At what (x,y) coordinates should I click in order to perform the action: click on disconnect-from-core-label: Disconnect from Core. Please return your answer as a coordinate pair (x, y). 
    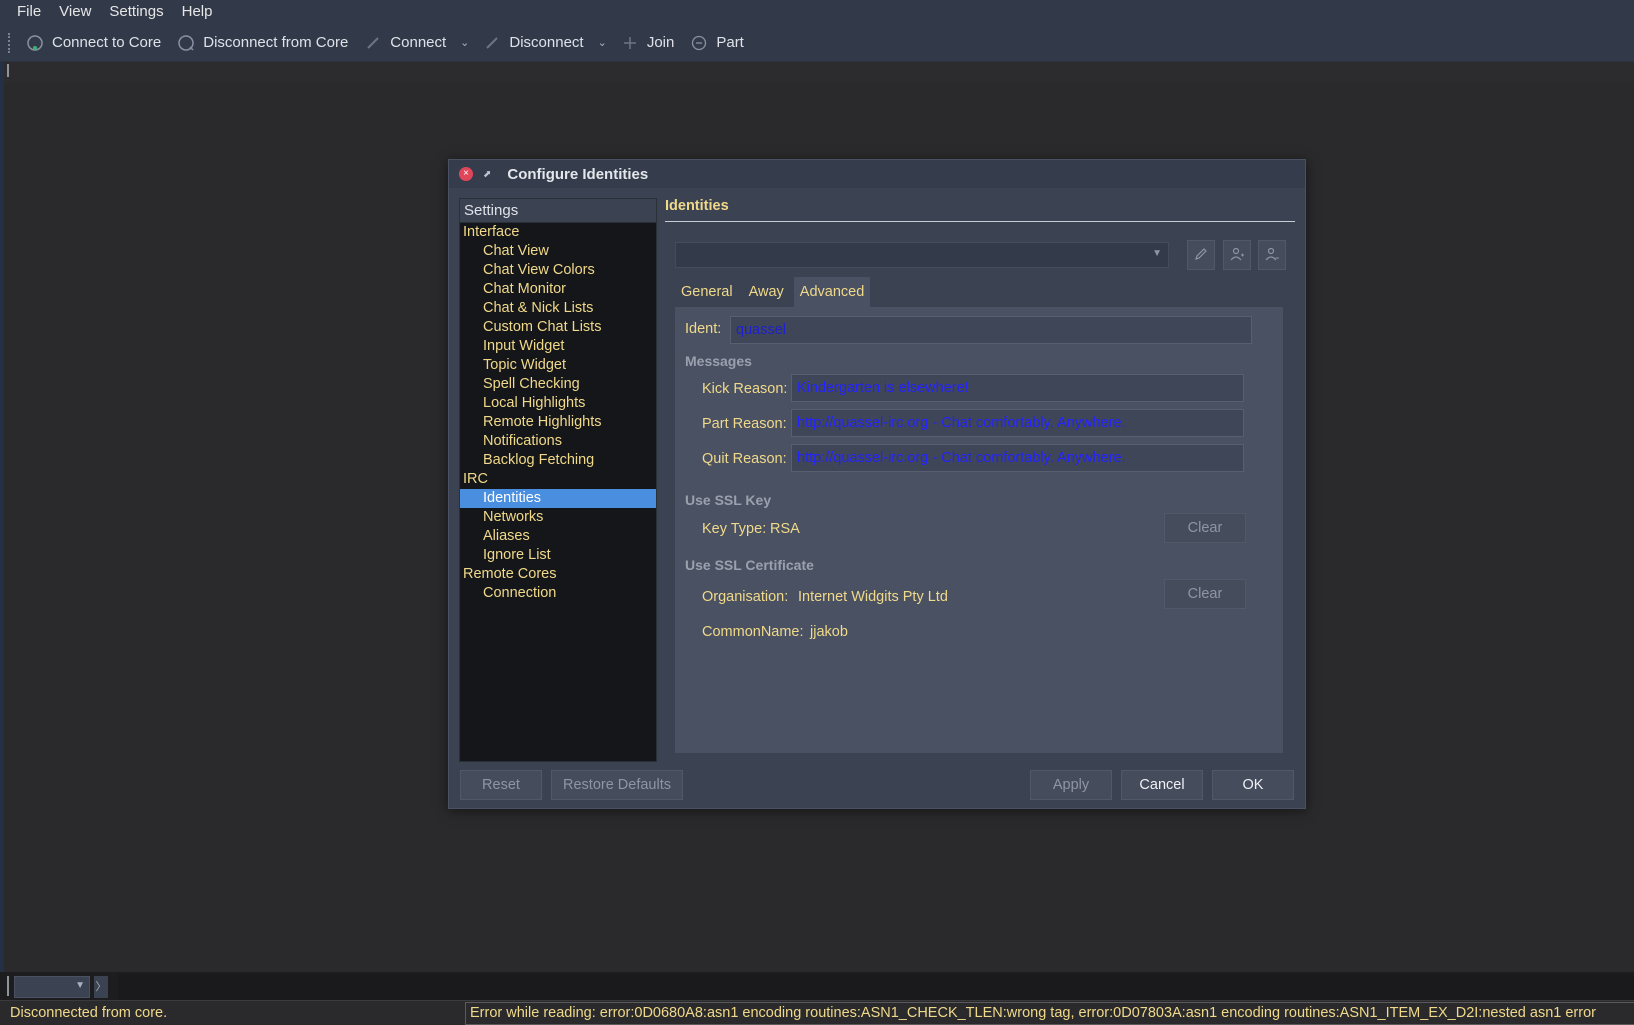
    Looking at the image, I should click on (276, 42).